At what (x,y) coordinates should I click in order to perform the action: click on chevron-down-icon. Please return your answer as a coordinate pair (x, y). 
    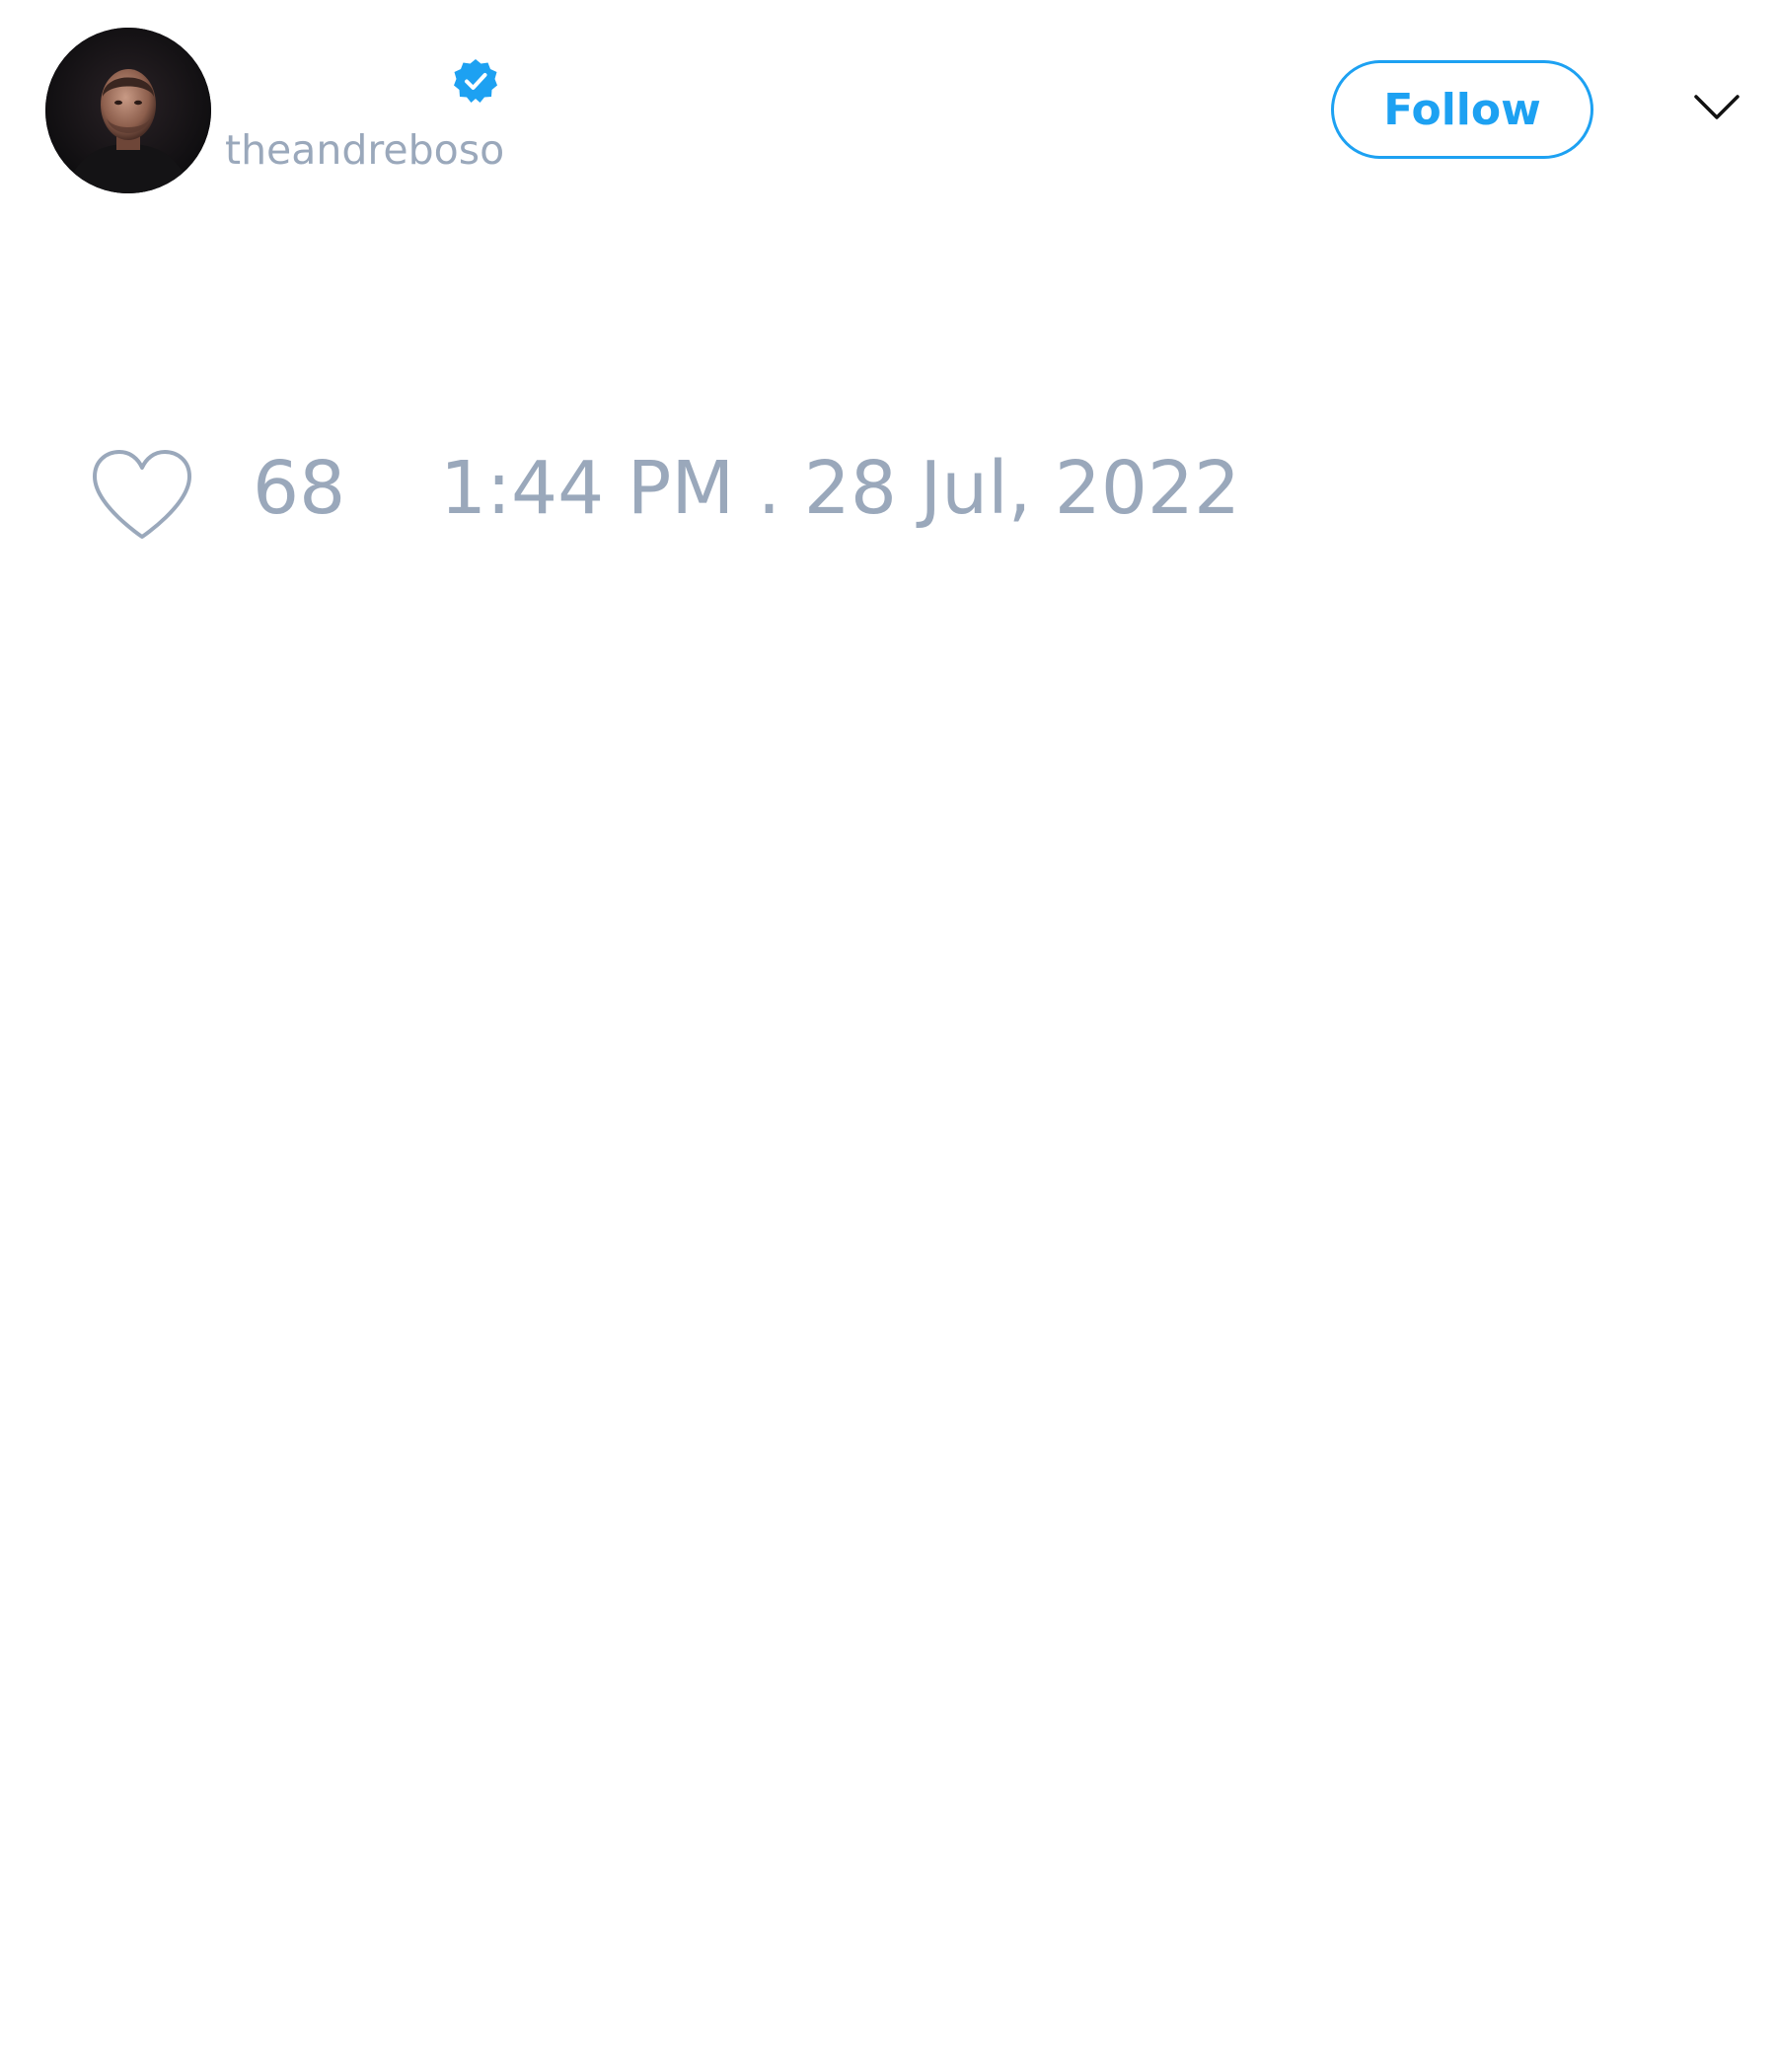
    Looking at the image, I should click on (1717, 108).